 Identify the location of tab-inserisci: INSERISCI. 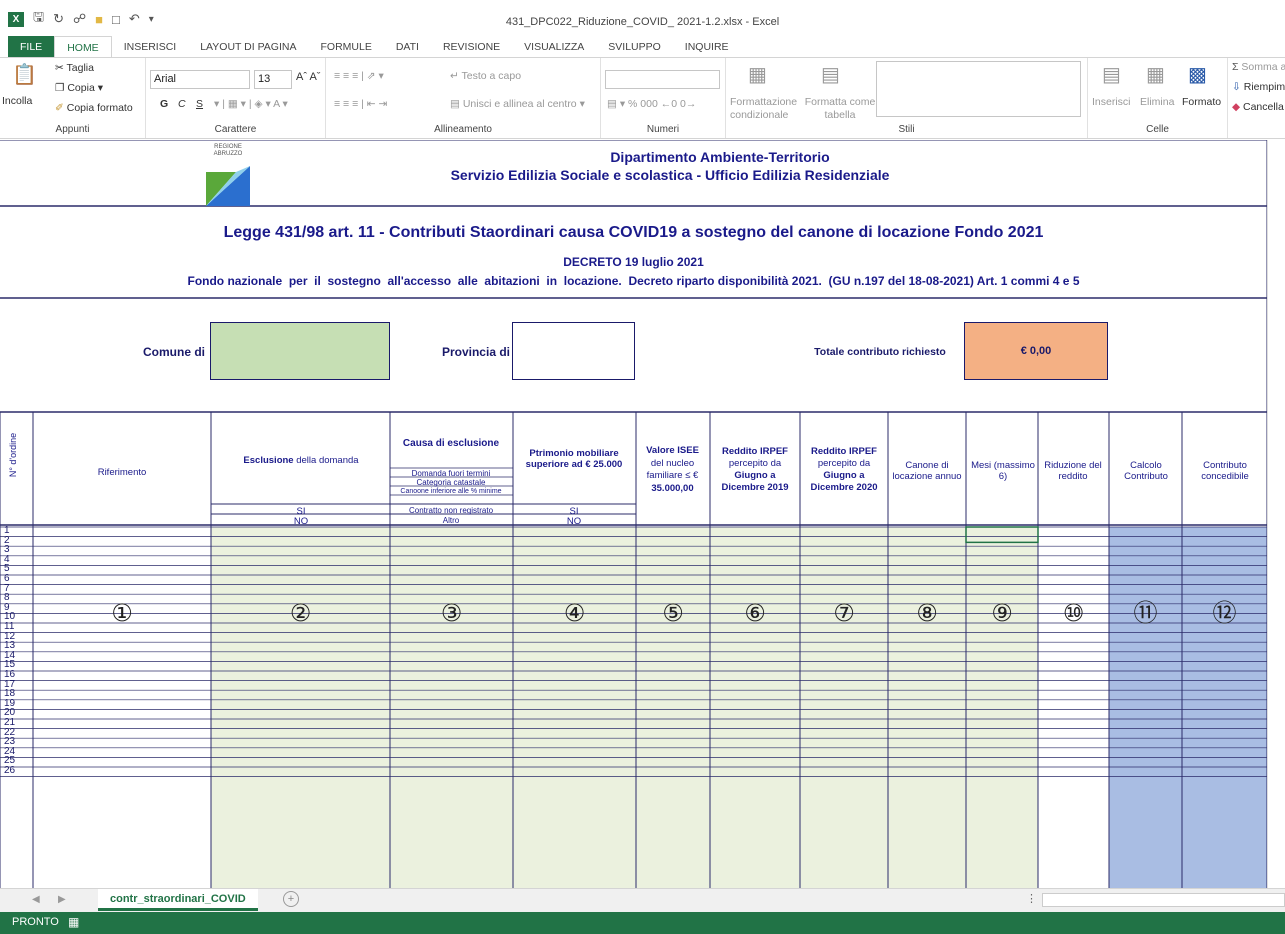
(150, 47).